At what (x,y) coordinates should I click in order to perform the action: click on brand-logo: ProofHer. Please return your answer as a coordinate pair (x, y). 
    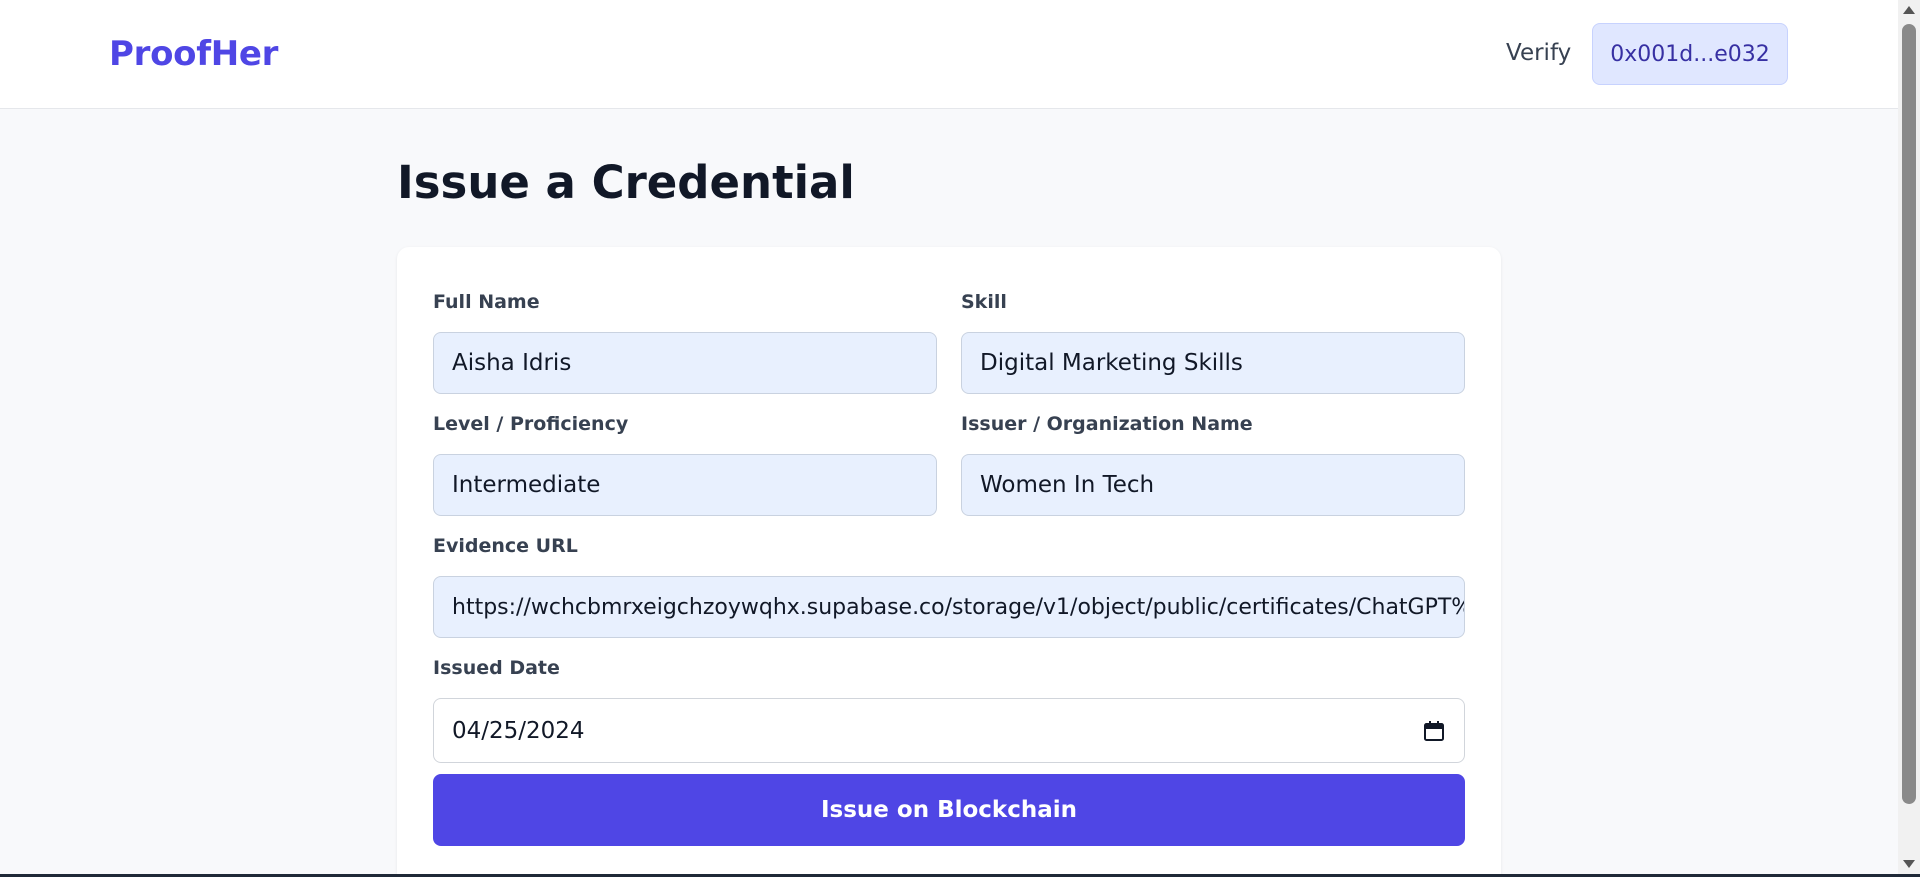
    Looking at the image, I should click on (193, 54).